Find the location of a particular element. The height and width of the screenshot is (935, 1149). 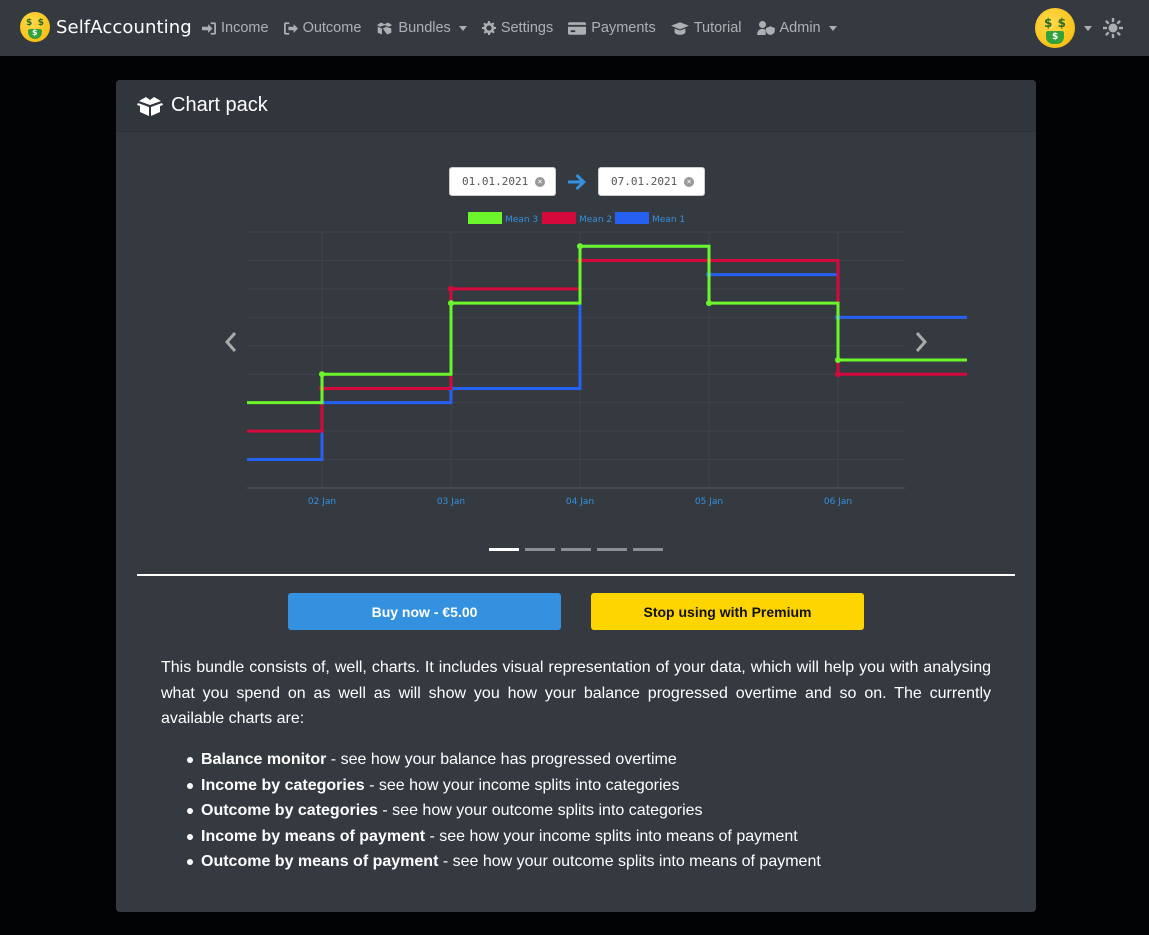

nav-tutorial-label: Tutorial is located at coordinates (717, 28).